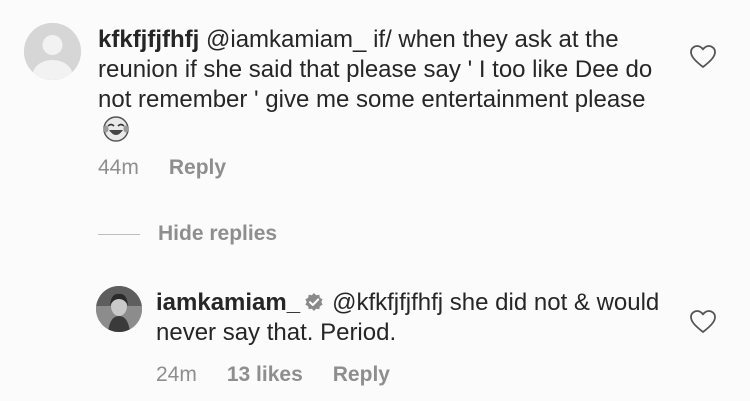 The width and height of the screenshot is (750, 401). Describe the element at coordinates (119, 234) in the screenshot. I see `divider-line` at that location.